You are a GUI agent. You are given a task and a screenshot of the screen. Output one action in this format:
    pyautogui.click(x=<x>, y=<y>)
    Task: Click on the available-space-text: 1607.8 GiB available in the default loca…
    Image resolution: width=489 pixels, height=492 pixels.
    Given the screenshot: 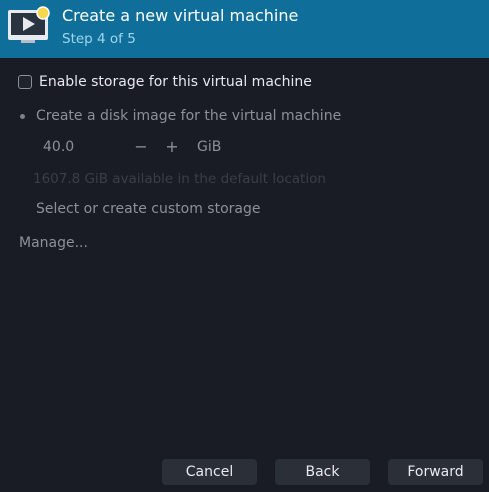 What is the action you would take?
    pyautogui.click(x=179, y=179)
    